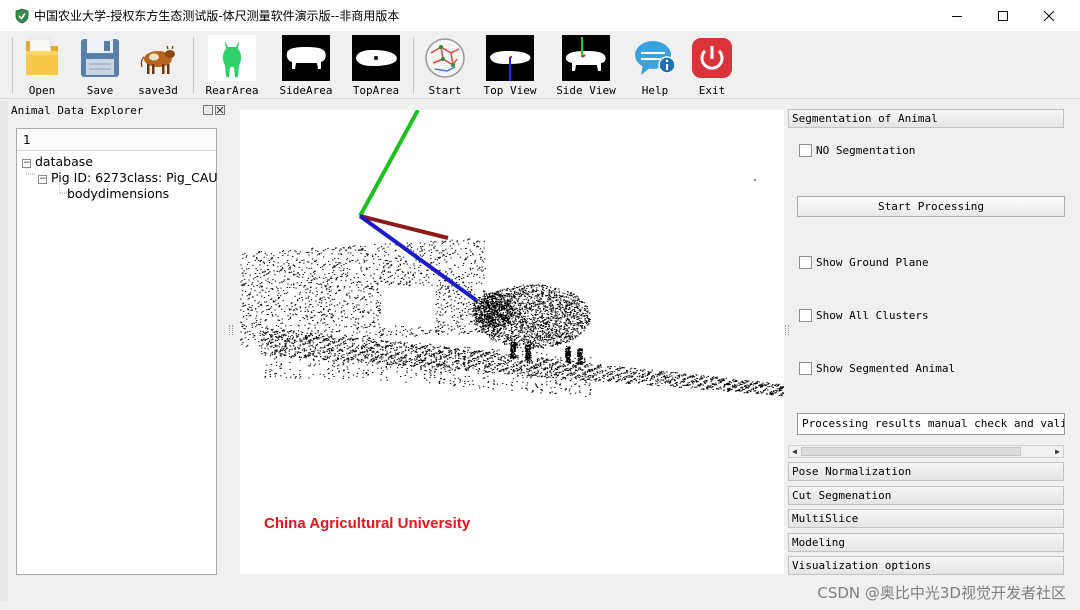  I want to click on sidearea-button: SideArea, so click(306, 65).